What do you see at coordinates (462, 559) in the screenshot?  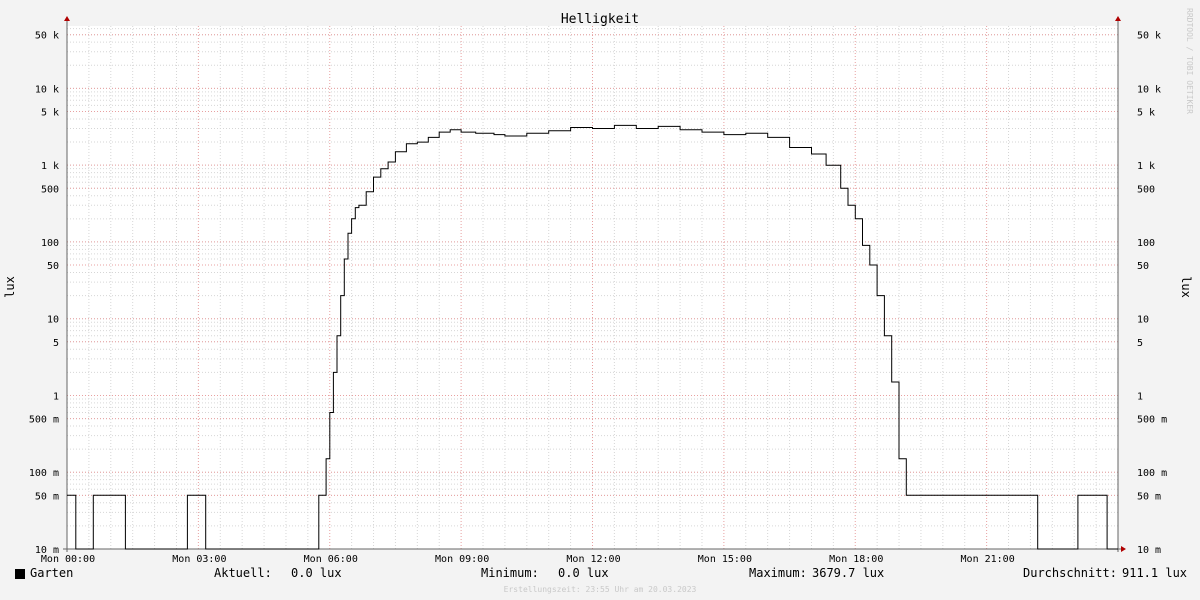 I see `x-tick-label: Mon 09:00` at bounding box center [462, 559].